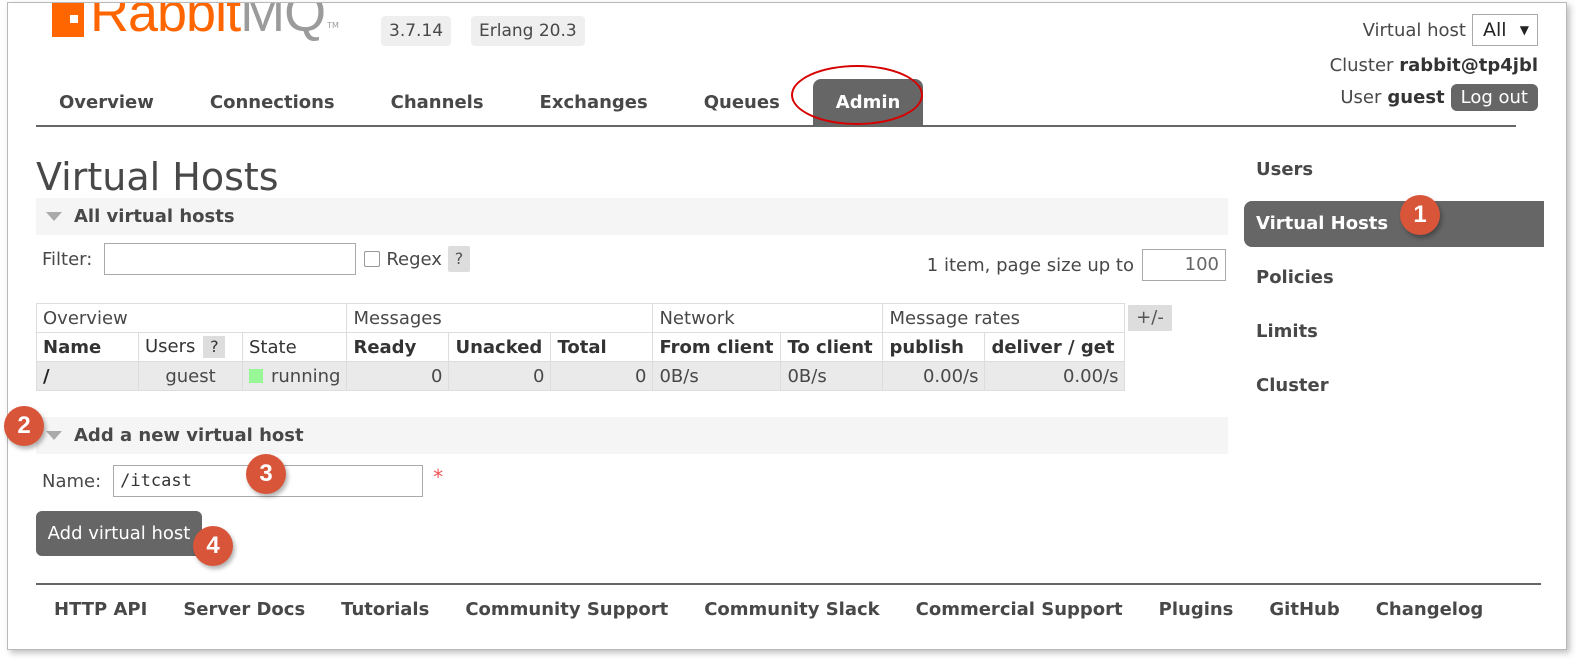  What do you see at coordinates (272, 102) in the screenshot?
I see `tab-connections: Connections` at bounding box center [272, 102].